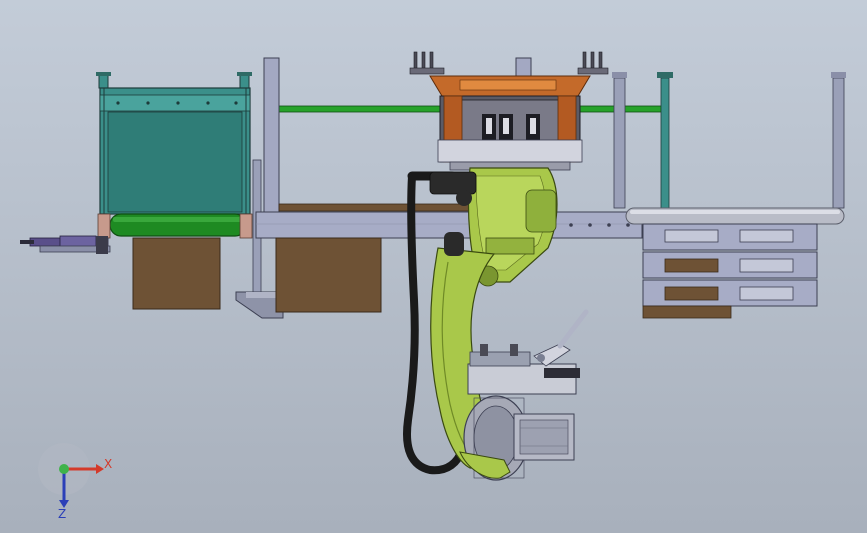 The width and height of the screenshot is (867, 533). Describe the element at coordinates (100, 469) in the screenshot. I see `x-axis-arrowhead` at that location.